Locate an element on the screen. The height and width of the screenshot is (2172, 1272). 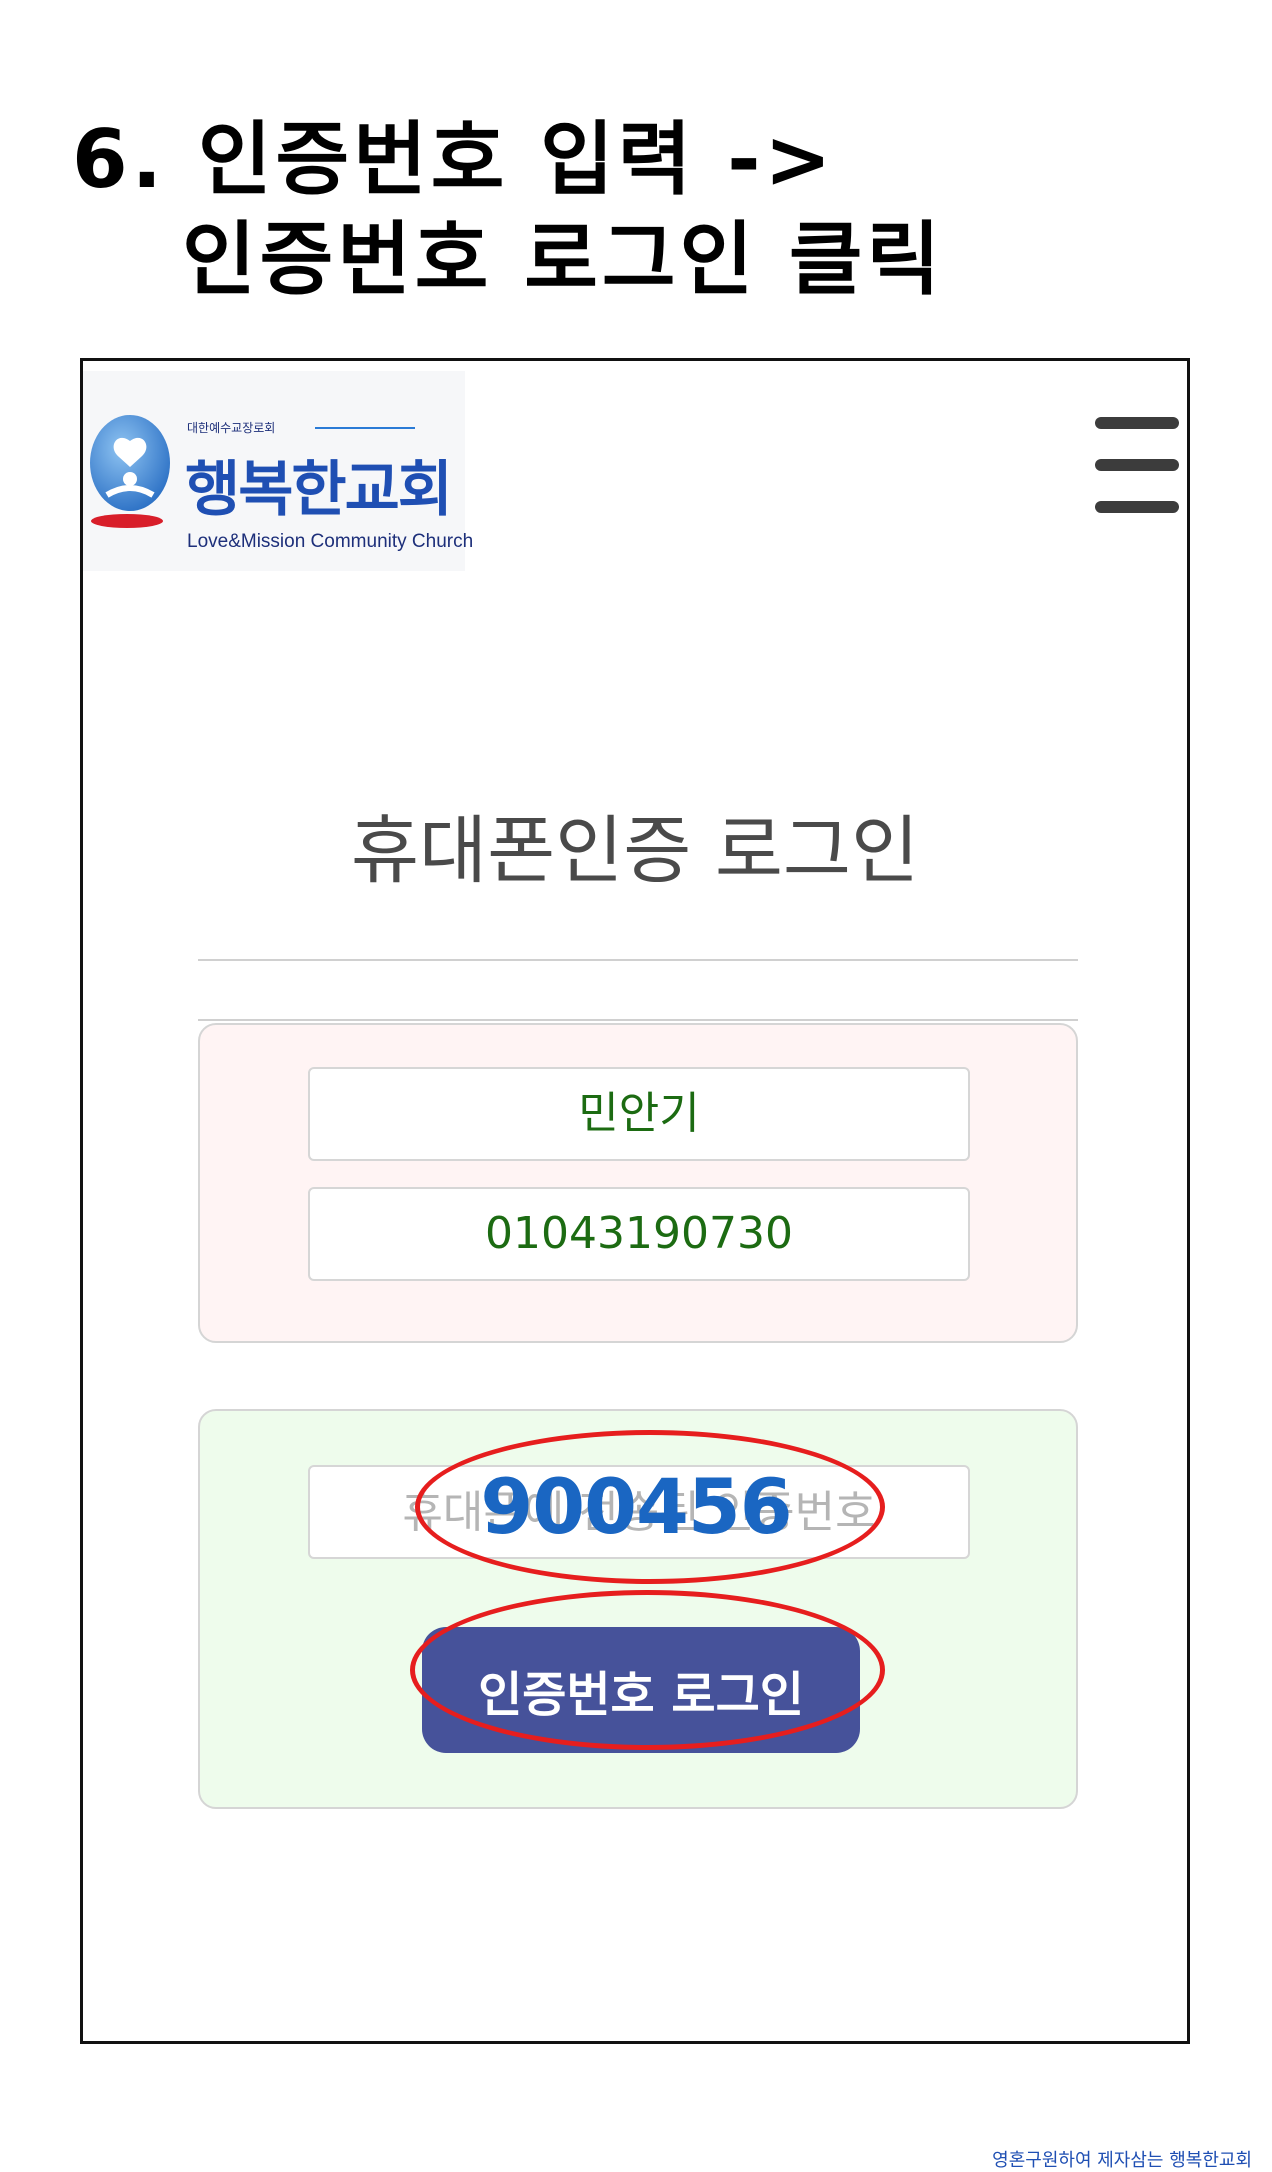
logo-church-name: 행복한교회 is located at coordinates (319, 490).